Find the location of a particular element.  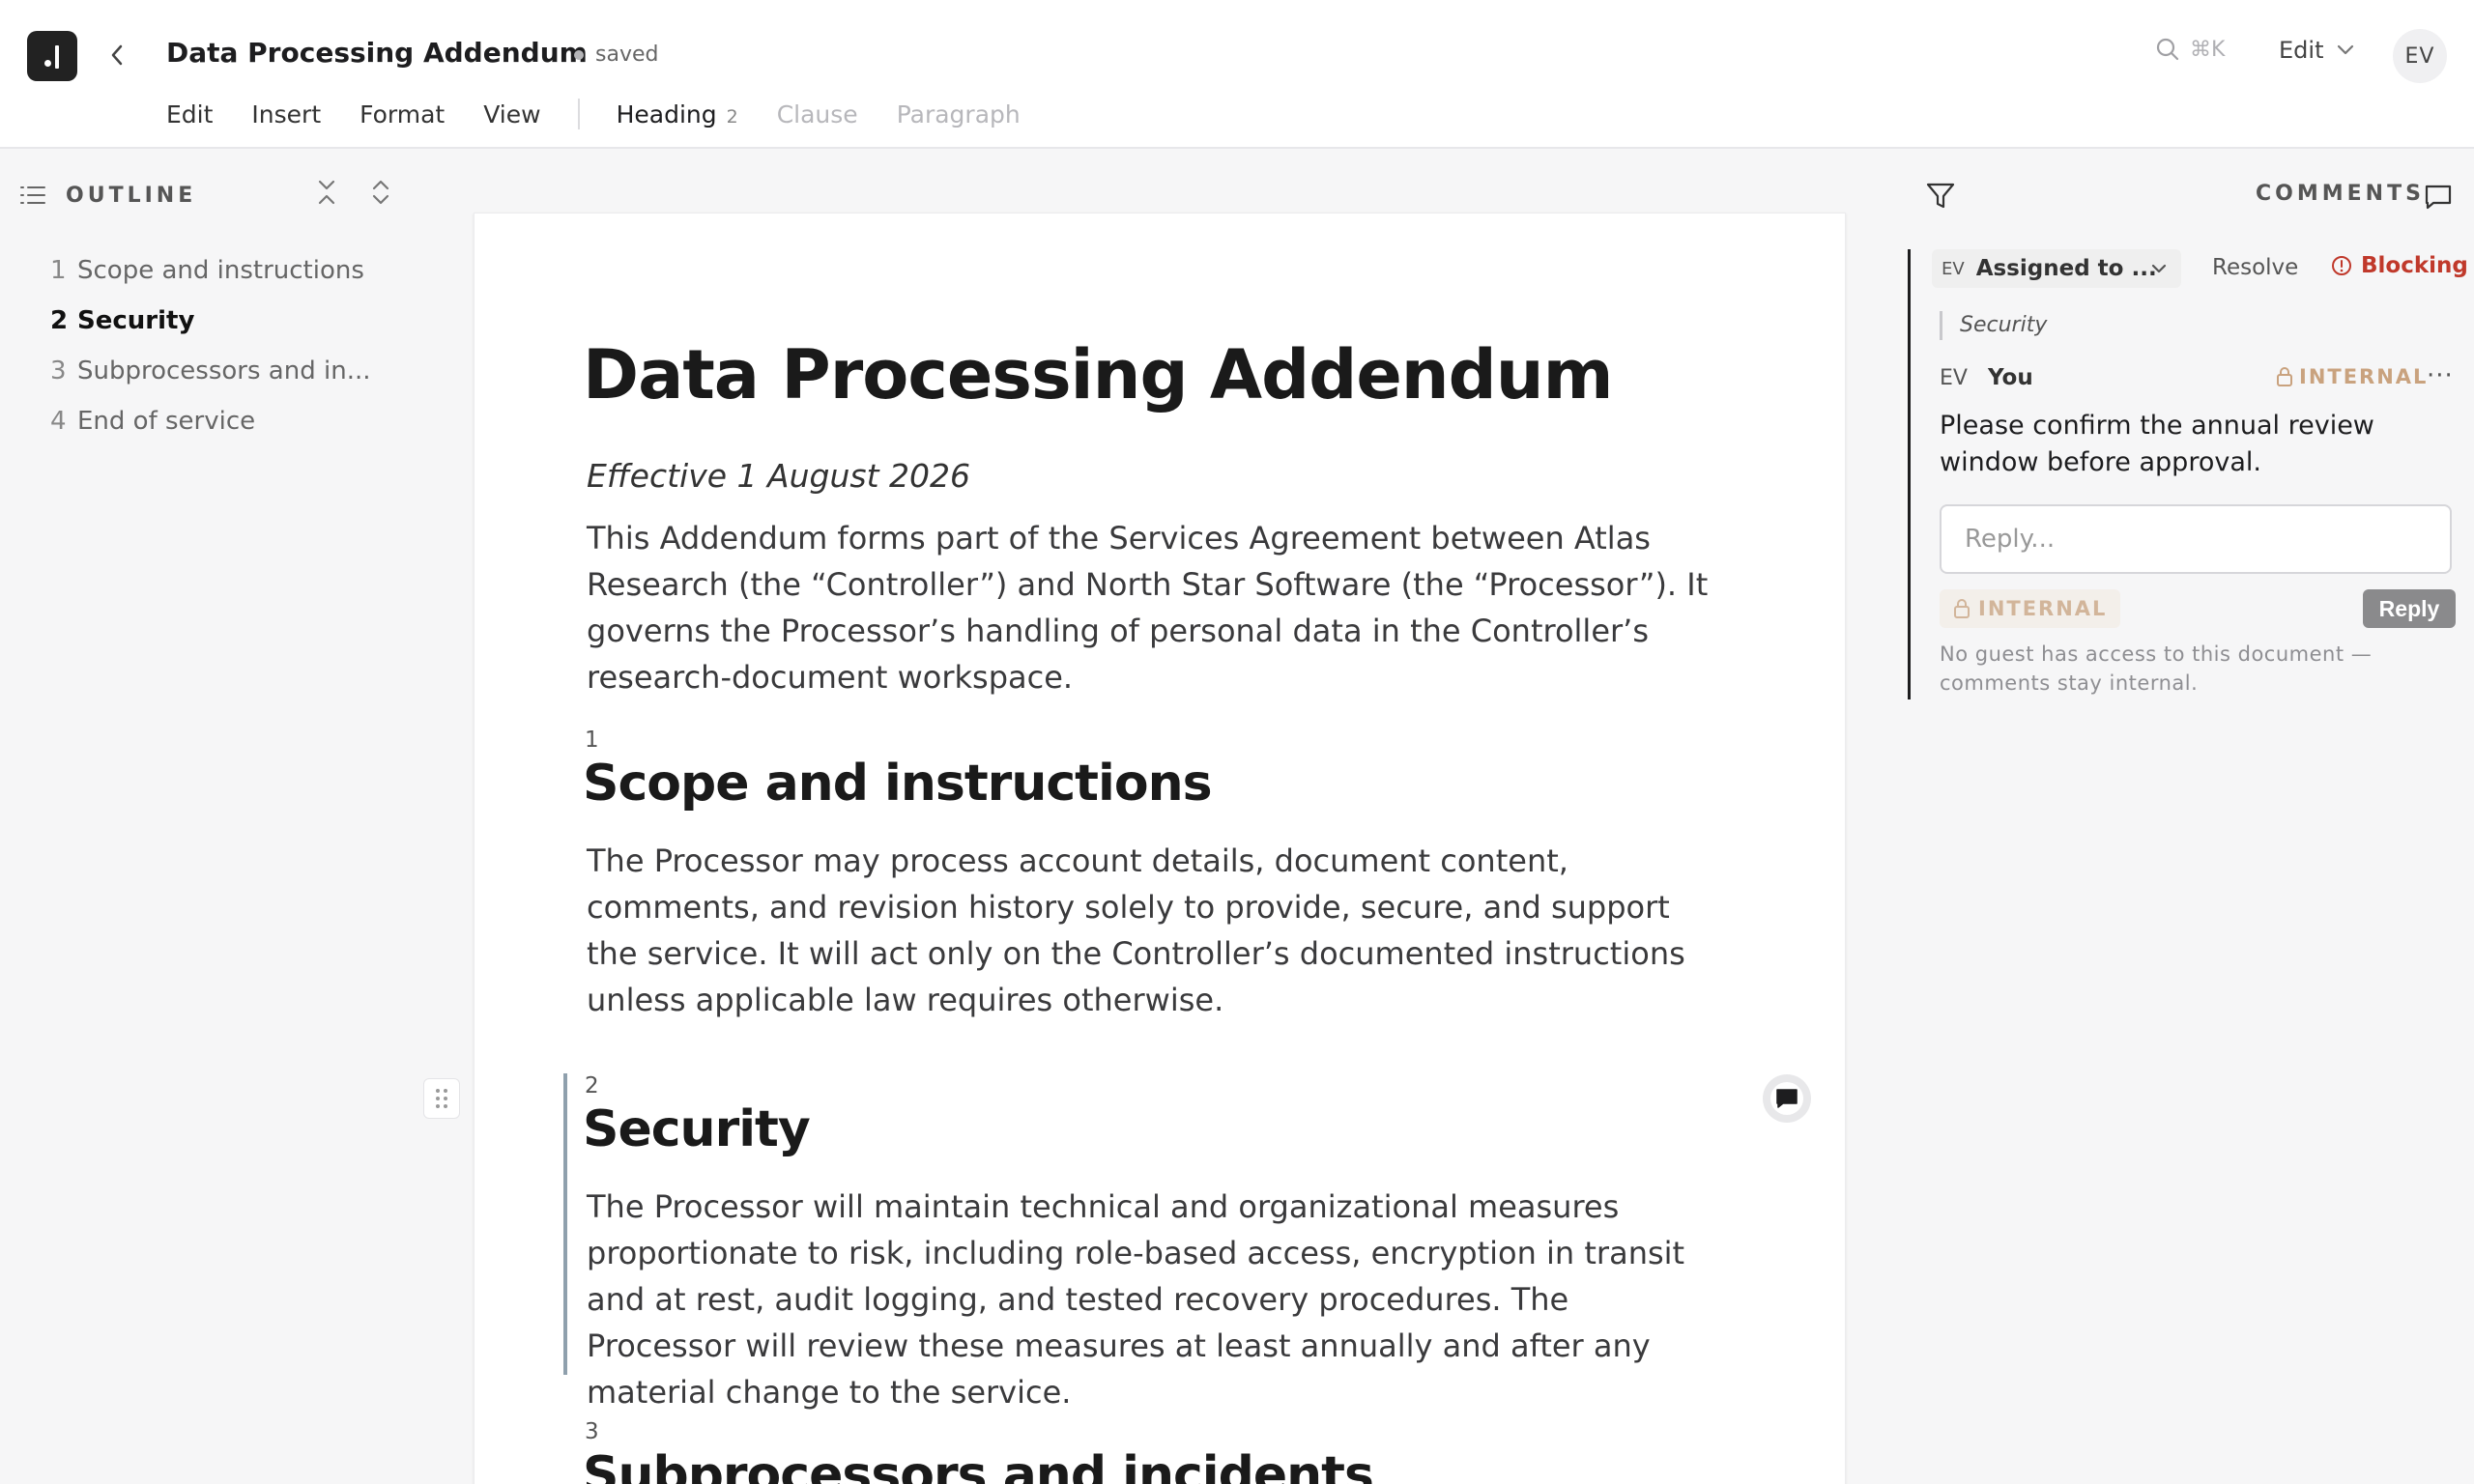

search-shortcut: ⌘K is located at coordinates (2208, 50).